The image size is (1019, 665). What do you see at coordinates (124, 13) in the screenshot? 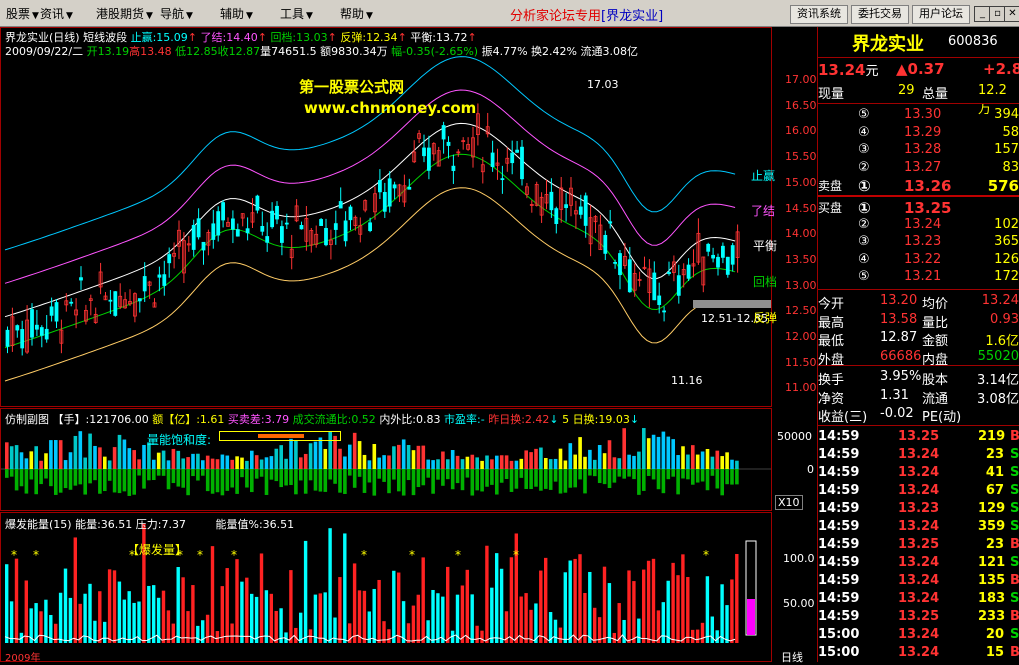
I see `menu-hk-futures: 港股期货 ▼` at bounding box center [124, 13].